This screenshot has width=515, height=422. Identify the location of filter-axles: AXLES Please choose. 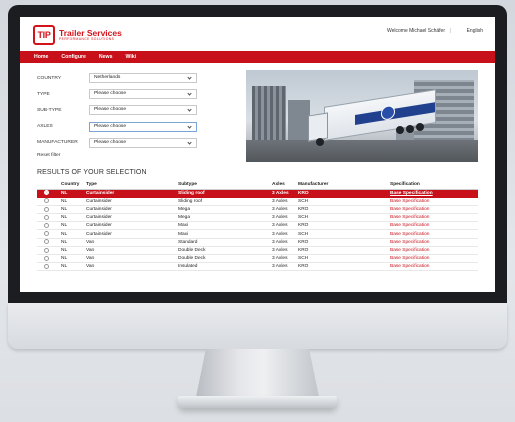
(137, 127).